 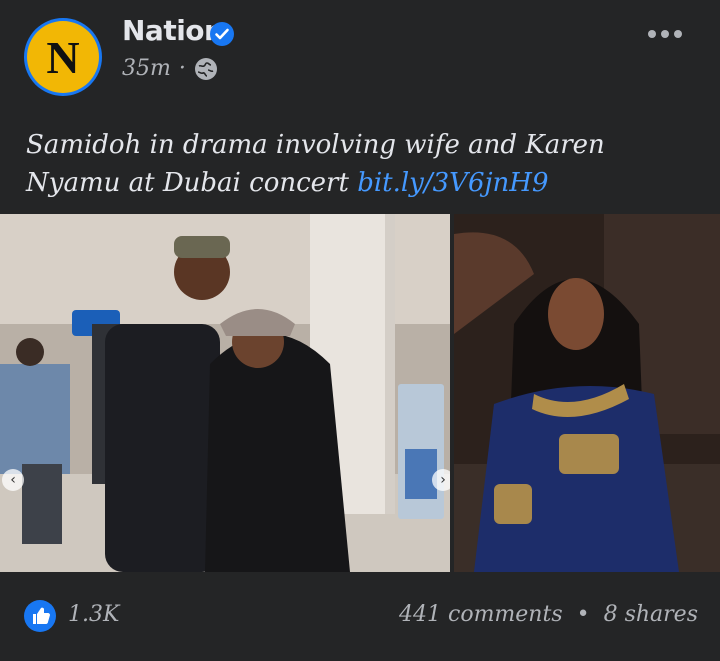 I want to click on post-footer: 1.3K 441 comments • 8 shares, so click(x=360, y=616).